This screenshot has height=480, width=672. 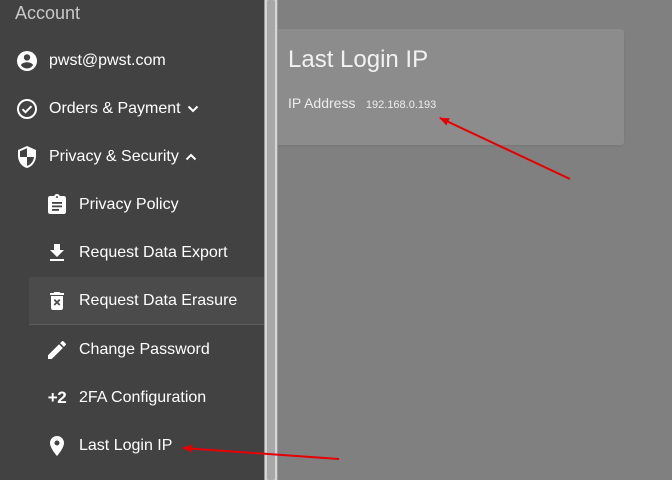 I want to click on account-circle-icon, so click(x=27, y=61).